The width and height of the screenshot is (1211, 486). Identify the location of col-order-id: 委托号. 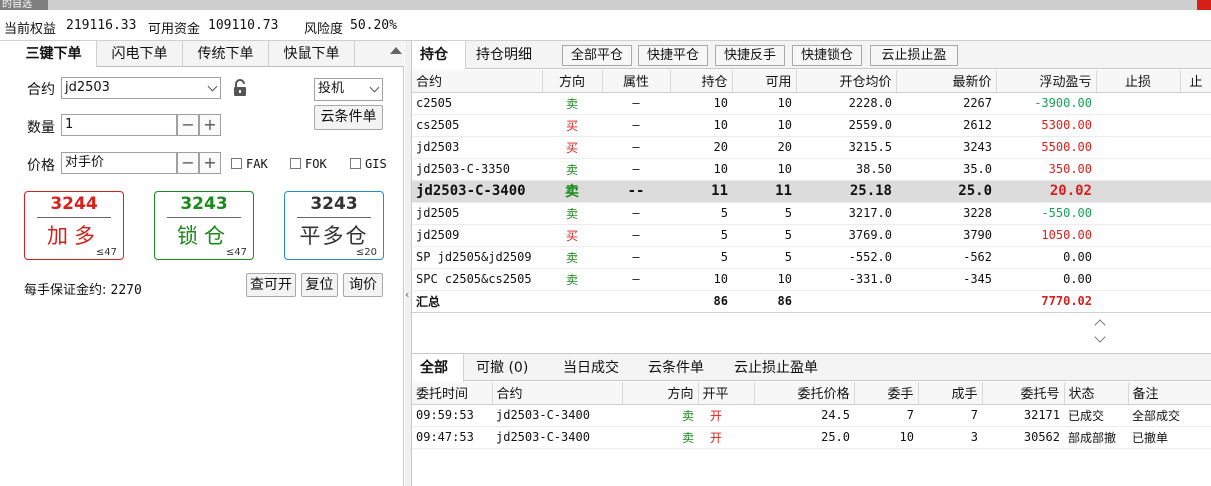
(1023, 393).